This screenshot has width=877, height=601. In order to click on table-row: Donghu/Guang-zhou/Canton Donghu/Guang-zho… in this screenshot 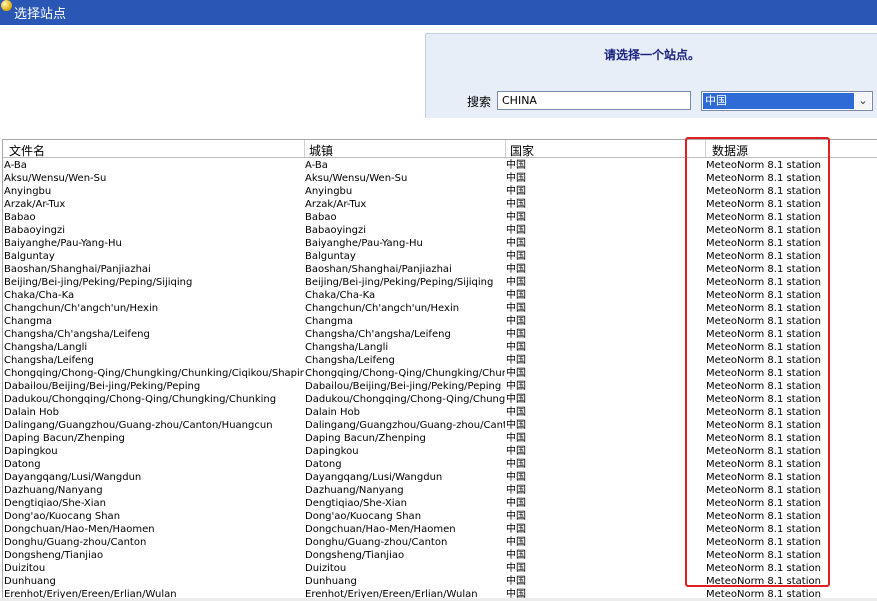, I will do `click(440, 542)`.